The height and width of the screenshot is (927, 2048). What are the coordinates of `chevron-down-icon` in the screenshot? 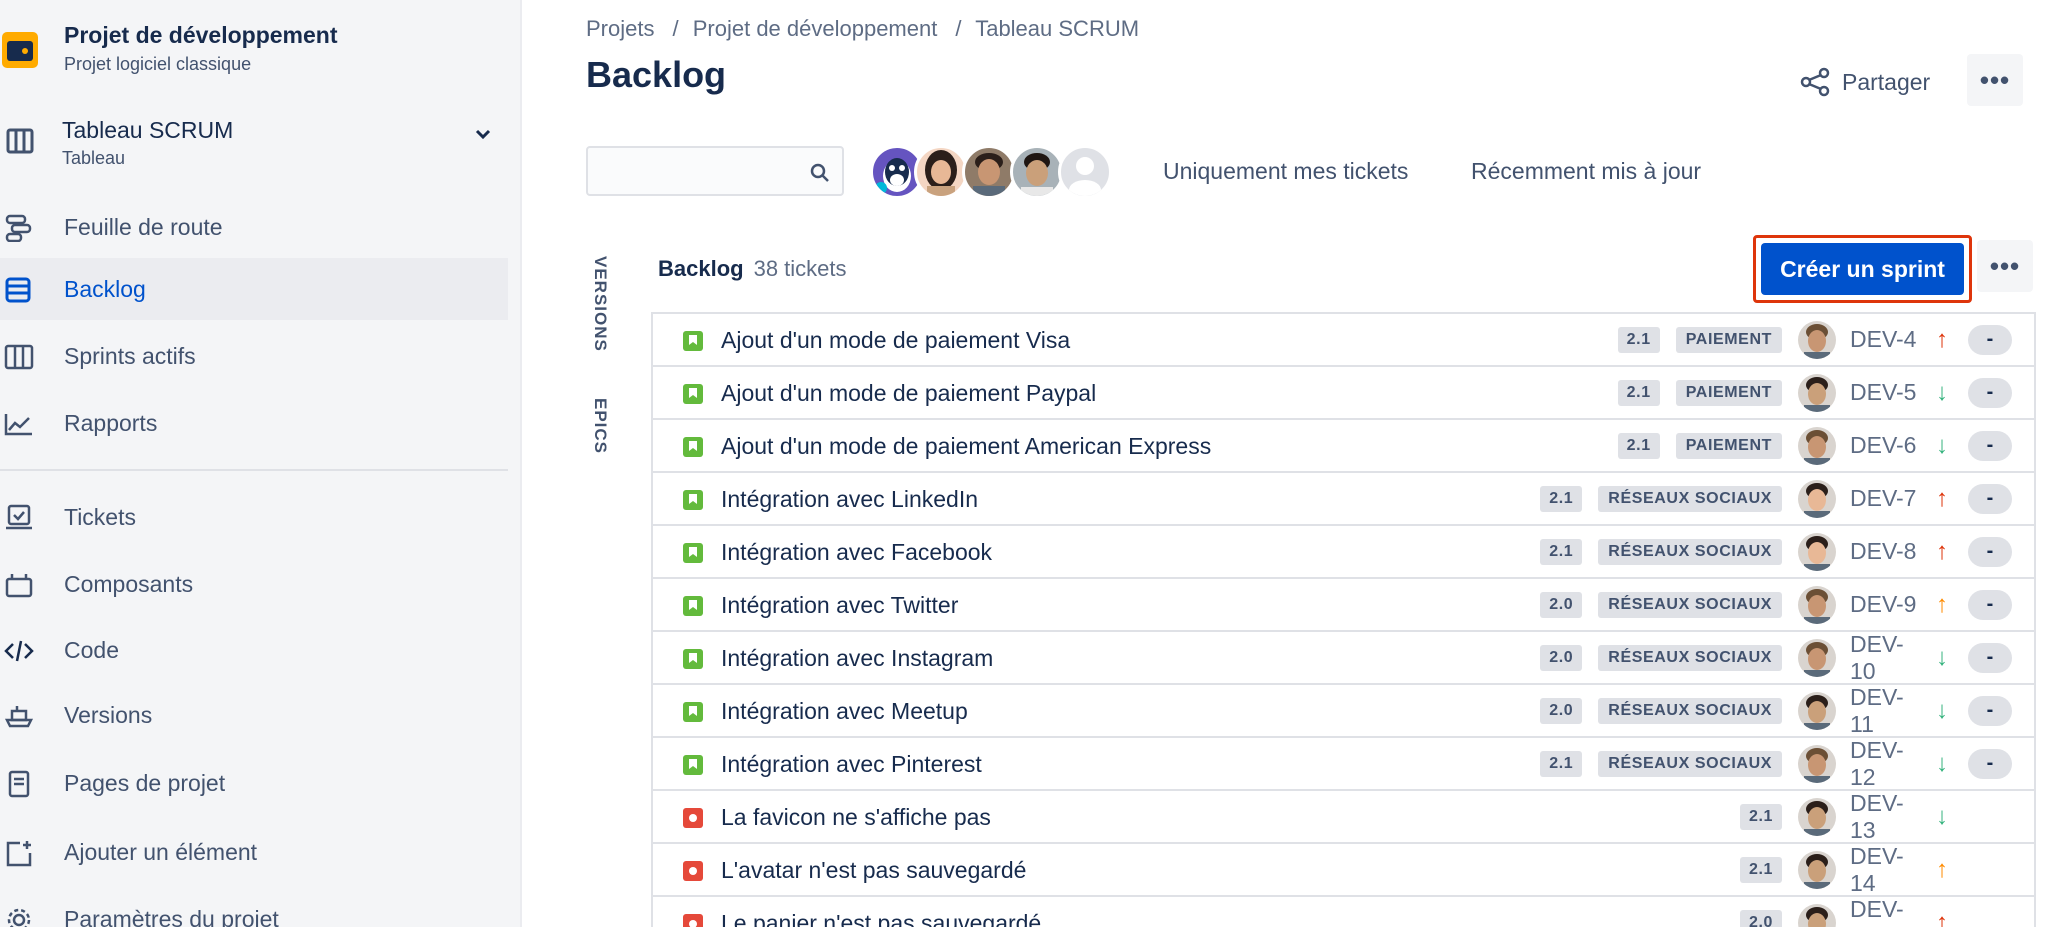 It's located at (483, 135).